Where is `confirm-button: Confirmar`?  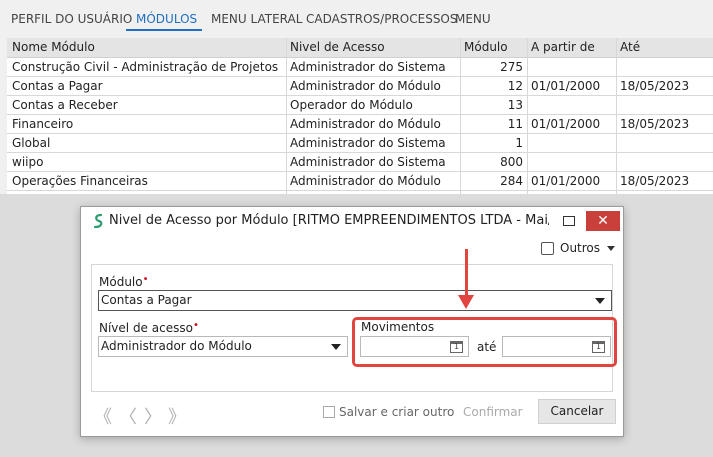
confirm-button: Confirmar is located at coordinates (493, 412).